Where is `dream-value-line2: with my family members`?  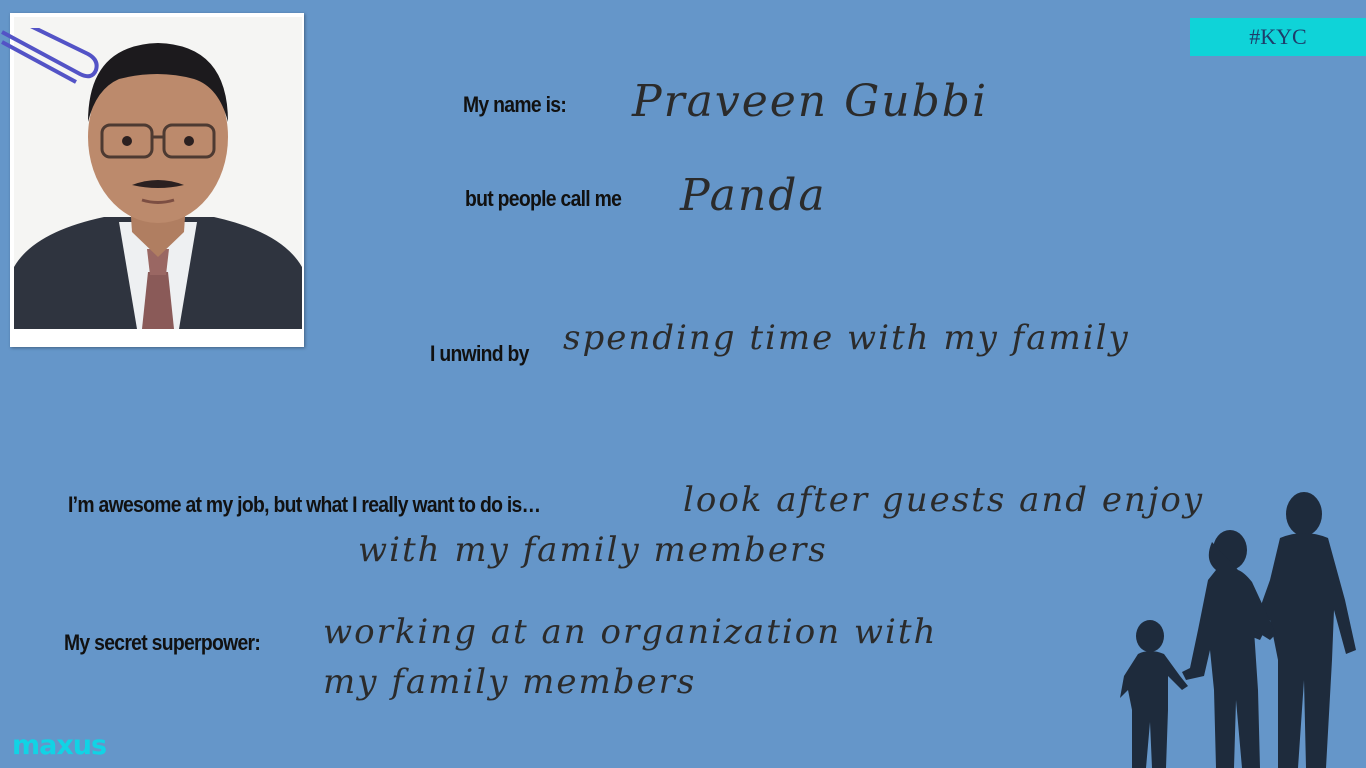 dream-value-line2: with my family members is located at coordinates (593, 550).